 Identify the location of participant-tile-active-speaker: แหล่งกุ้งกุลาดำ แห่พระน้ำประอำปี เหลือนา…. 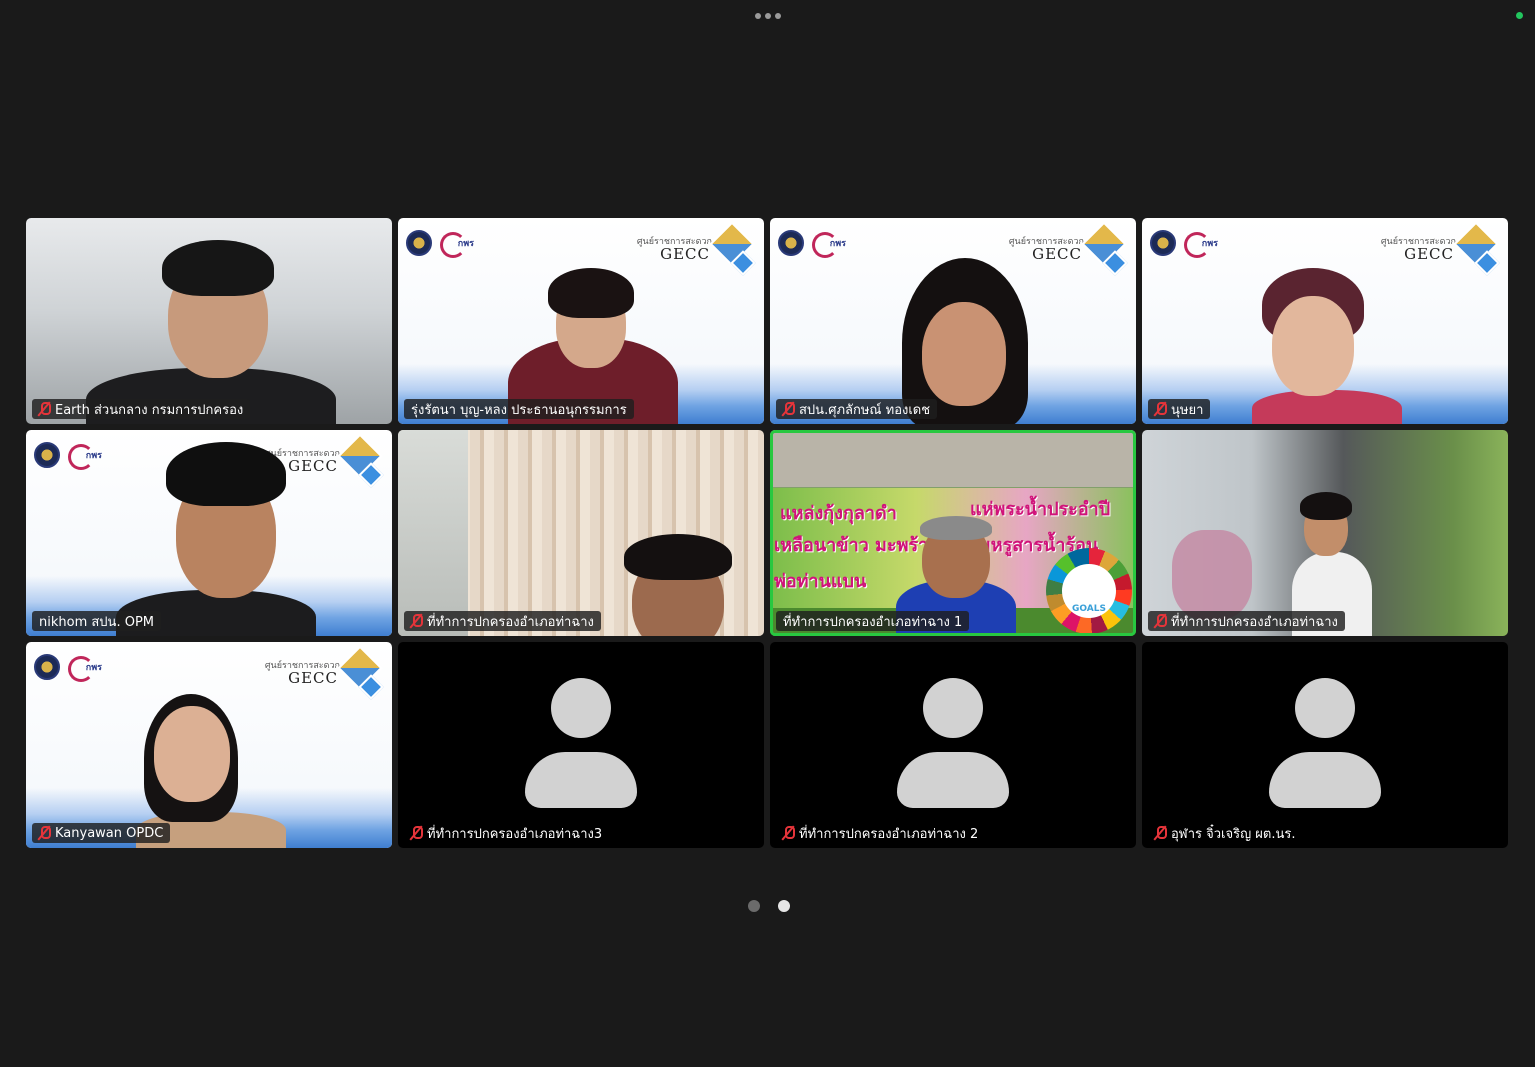
(953, 533).